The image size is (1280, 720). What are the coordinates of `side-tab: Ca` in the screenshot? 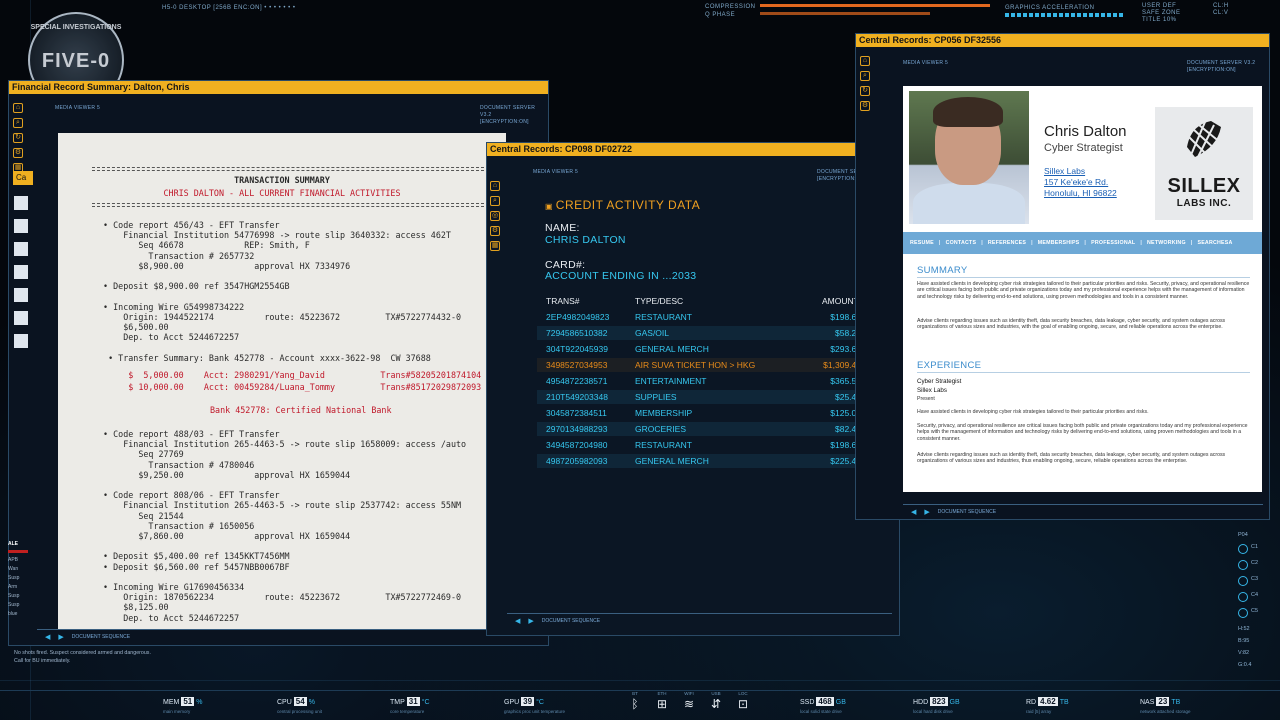 It's located at (23, 178).